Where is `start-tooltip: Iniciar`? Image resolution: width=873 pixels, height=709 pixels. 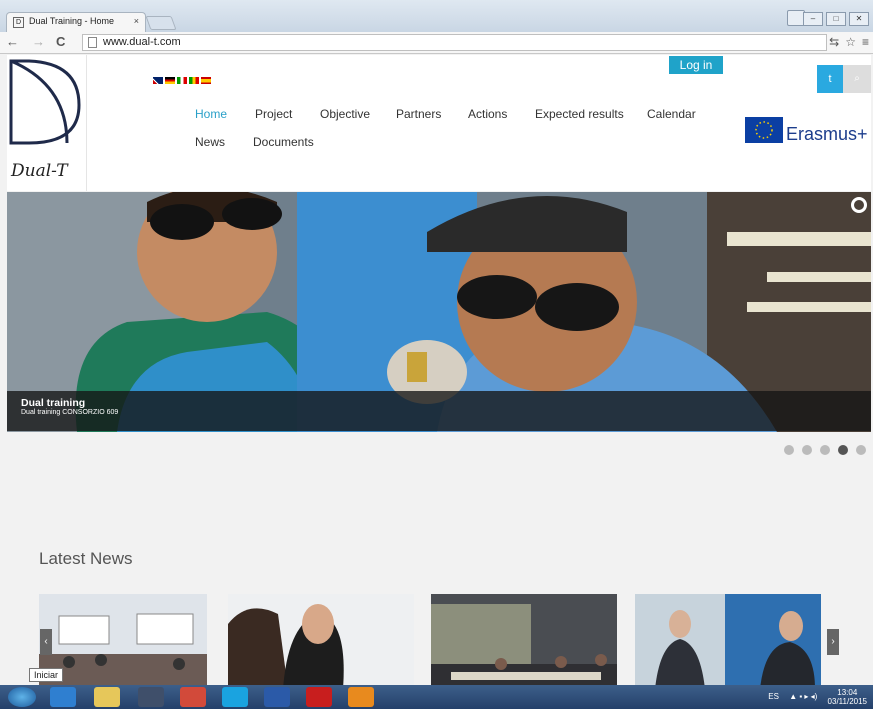 start-tooltip: Iniciar is located at coordinates (46, 675).